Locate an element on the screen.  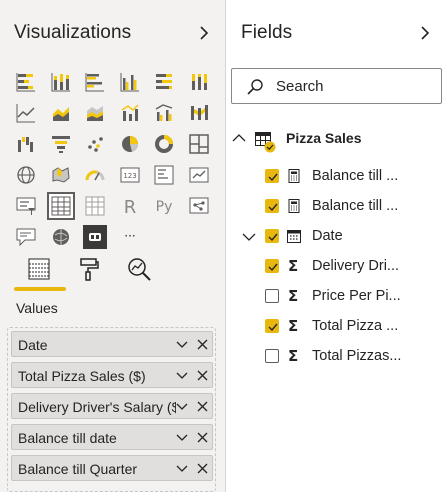
custom-visual-icon is located at coordinates (95, 236).